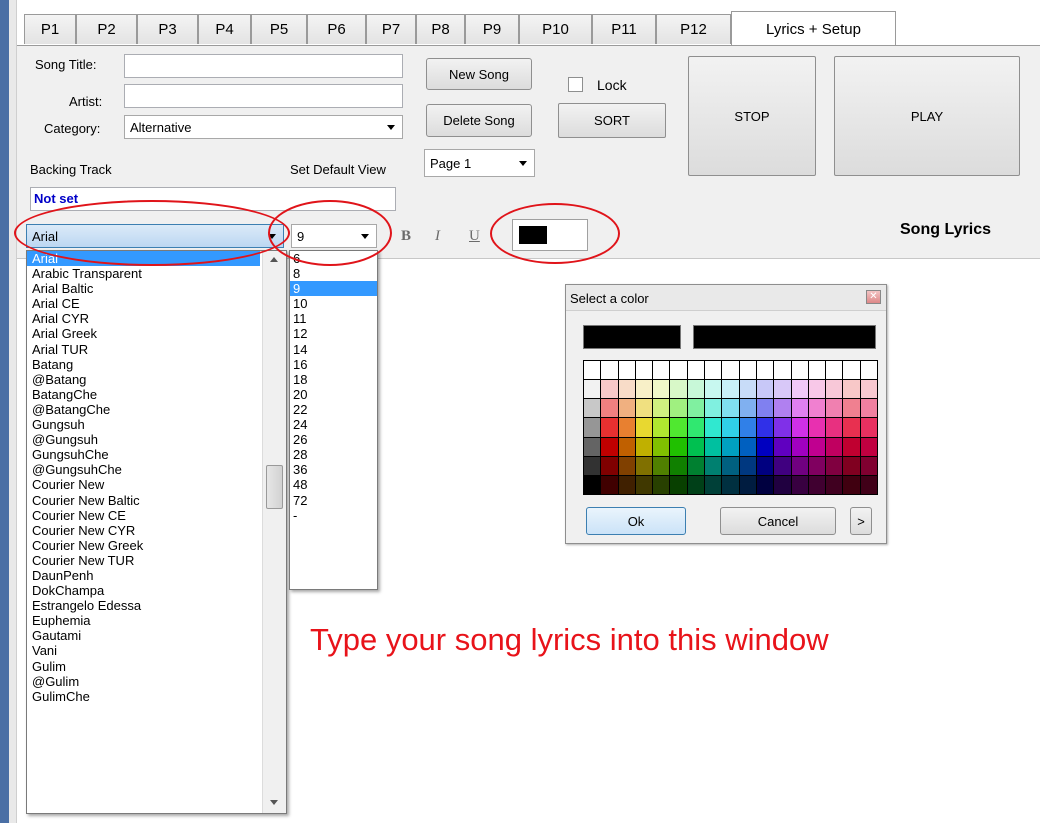 This screenshot has height=823, width=1040. Describe the element at coordinates (143, 590) in the screenshot. I see `font-list-item: DokChampa` at that location.